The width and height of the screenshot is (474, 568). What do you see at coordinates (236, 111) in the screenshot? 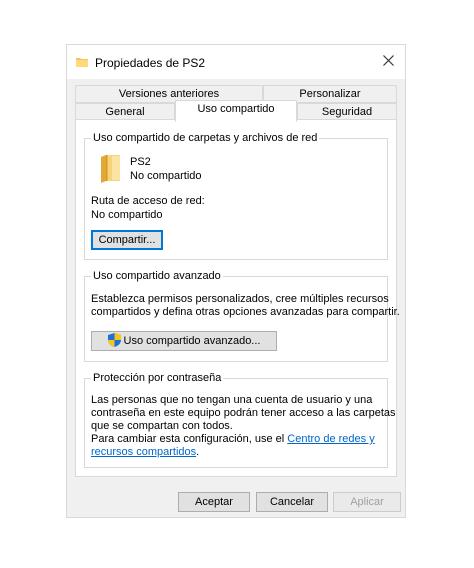
I see `tab-uso-compartido: Uso compartido` at bounding box center [236, 111].